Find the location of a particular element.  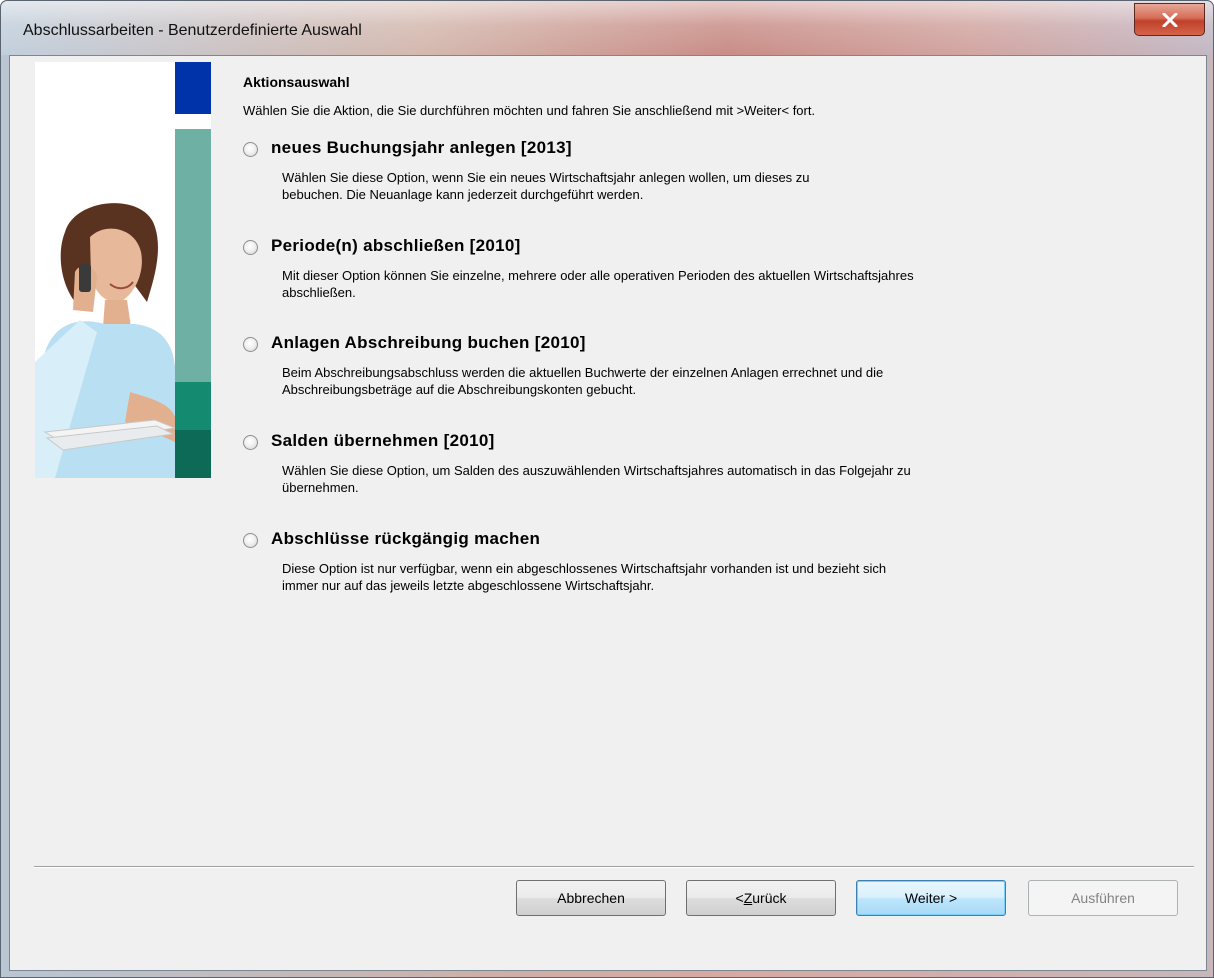

back-button: < Zurück is located at coordinates (761, 898).